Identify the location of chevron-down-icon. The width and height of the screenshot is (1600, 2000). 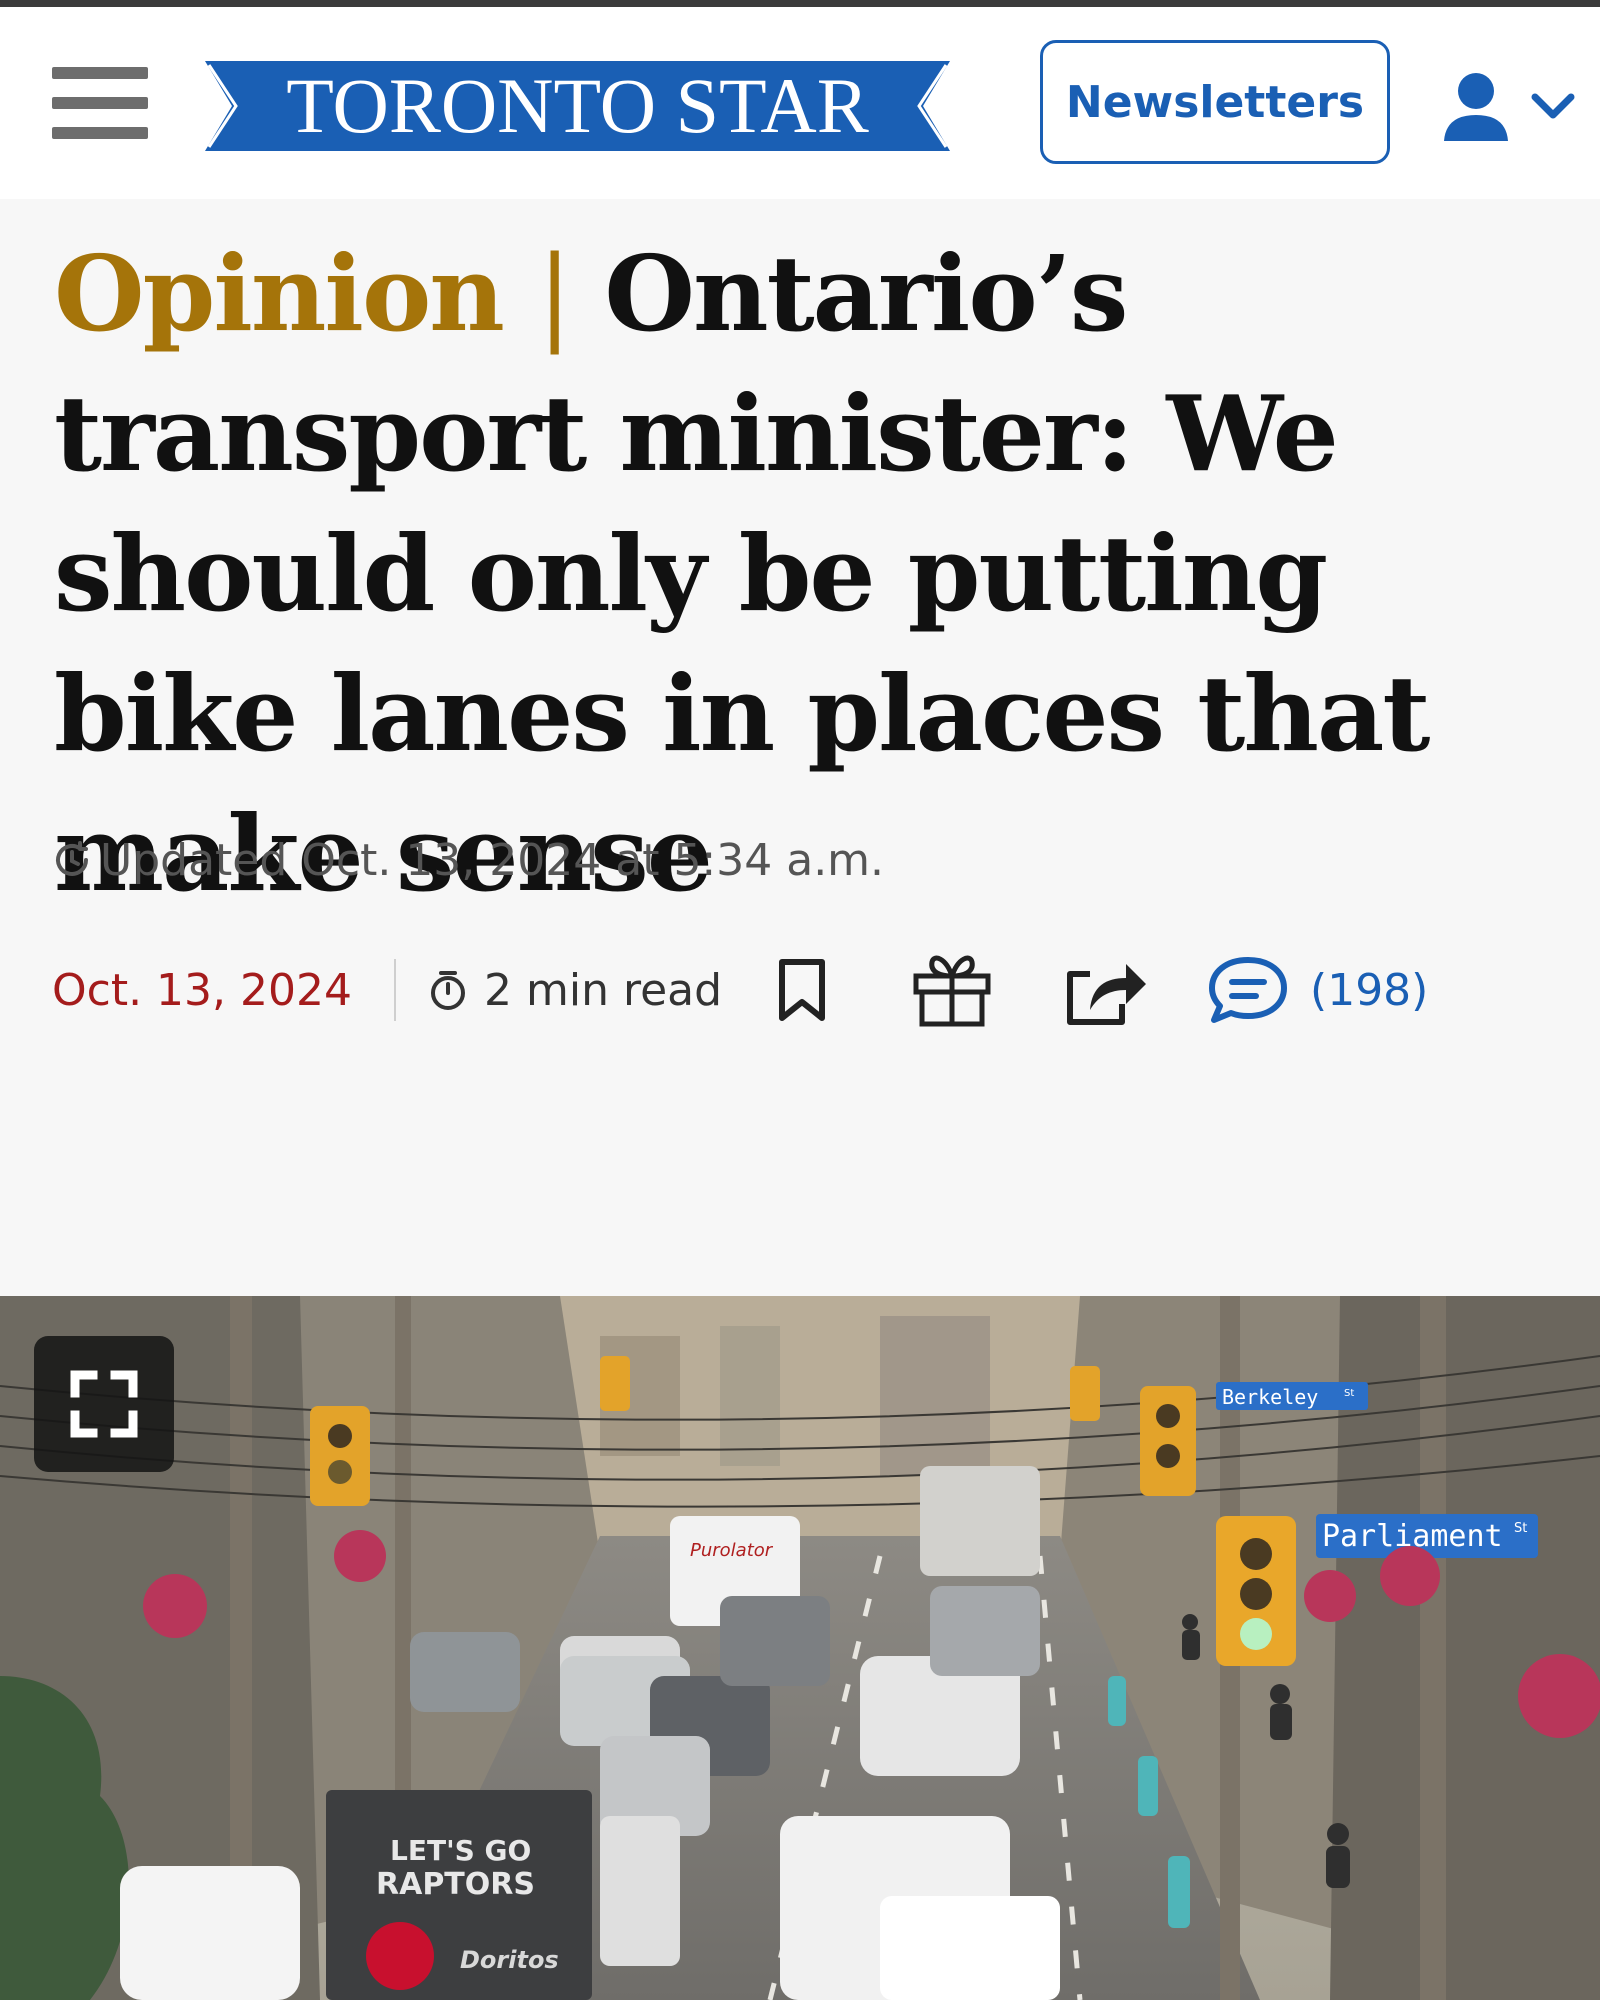
(1553, 106).